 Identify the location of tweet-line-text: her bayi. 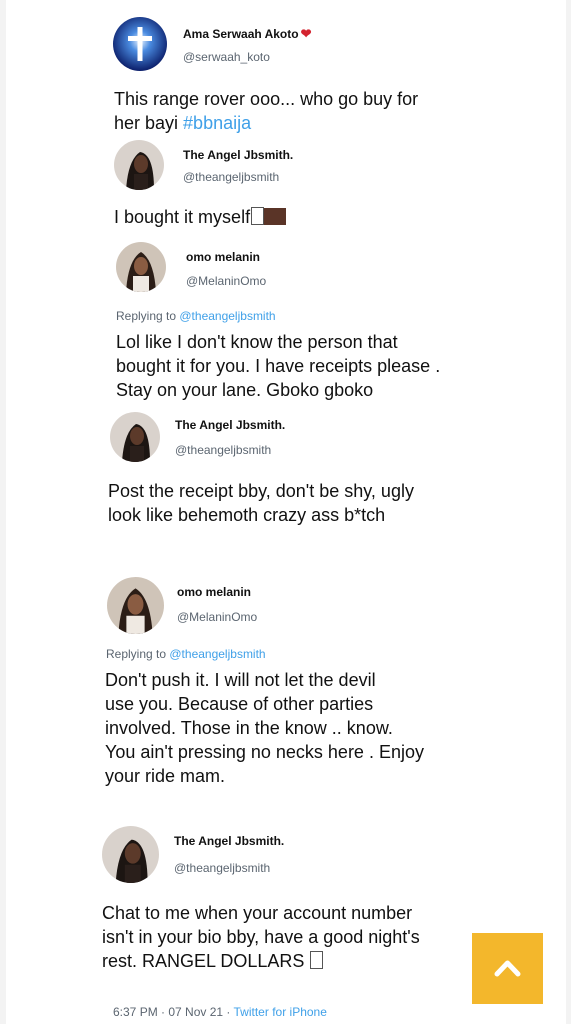
(149, 123).